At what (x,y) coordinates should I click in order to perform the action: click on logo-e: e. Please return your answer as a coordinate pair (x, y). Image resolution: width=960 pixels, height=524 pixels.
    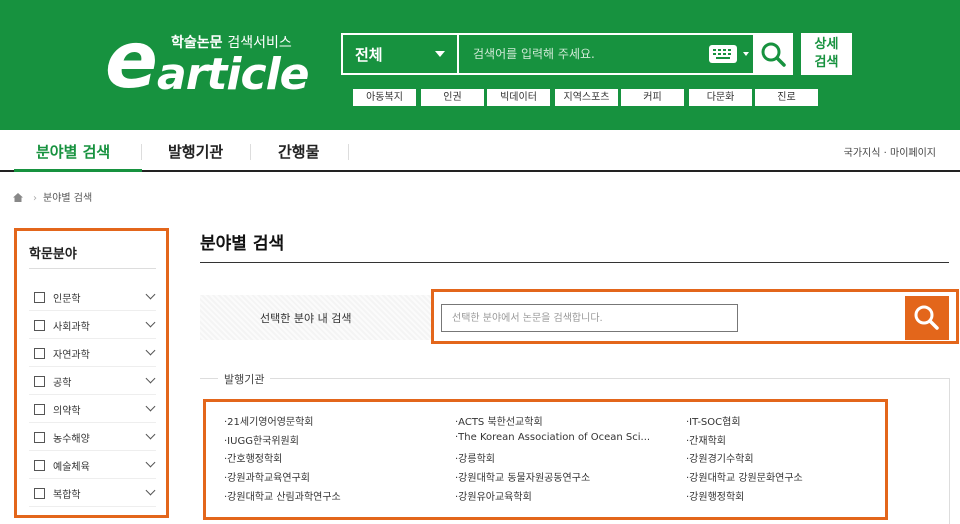
    Looking at the image, I should click on (131, 61).